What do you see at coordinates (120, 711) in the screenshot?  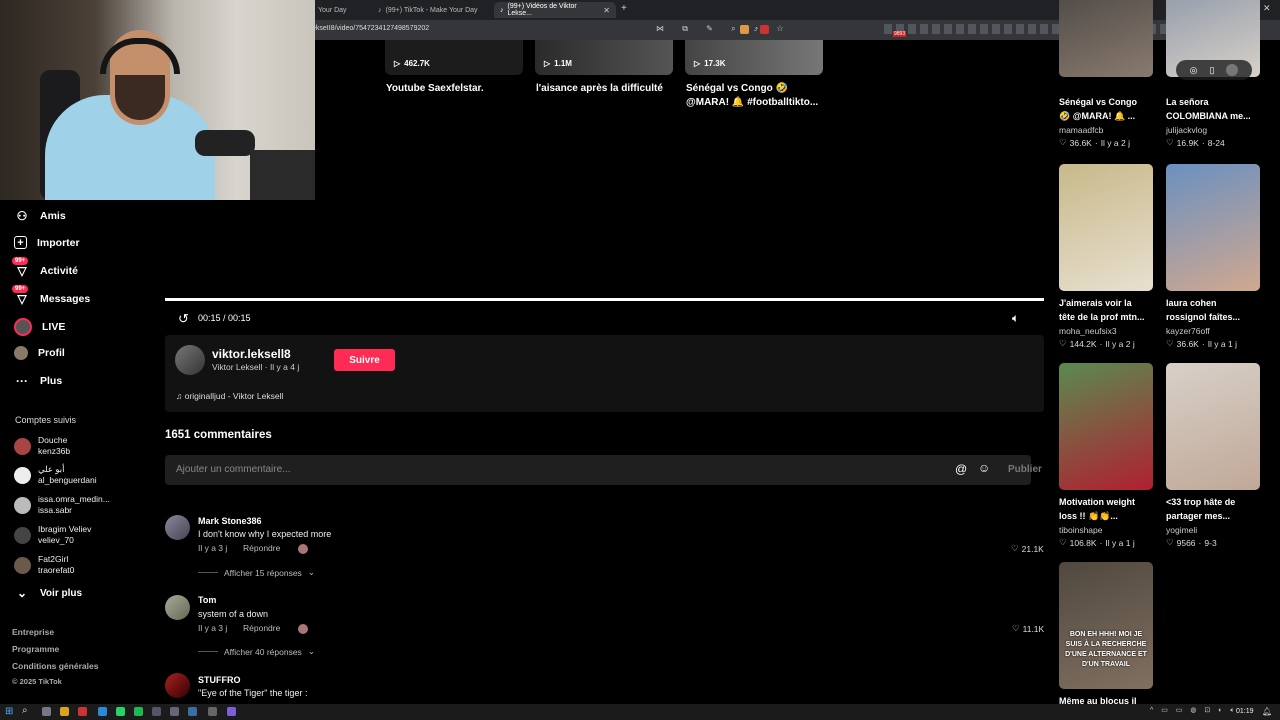 I see `whatsapp-icon` at bounding box center [120, 711].